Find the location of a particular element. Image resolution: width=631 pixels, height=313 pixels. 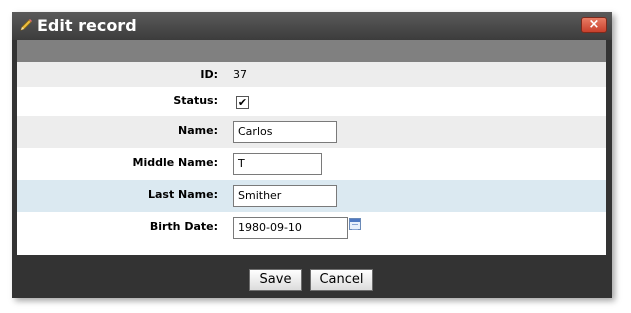

form-row-id: ID: 37 is located at coordinates (311, 74).